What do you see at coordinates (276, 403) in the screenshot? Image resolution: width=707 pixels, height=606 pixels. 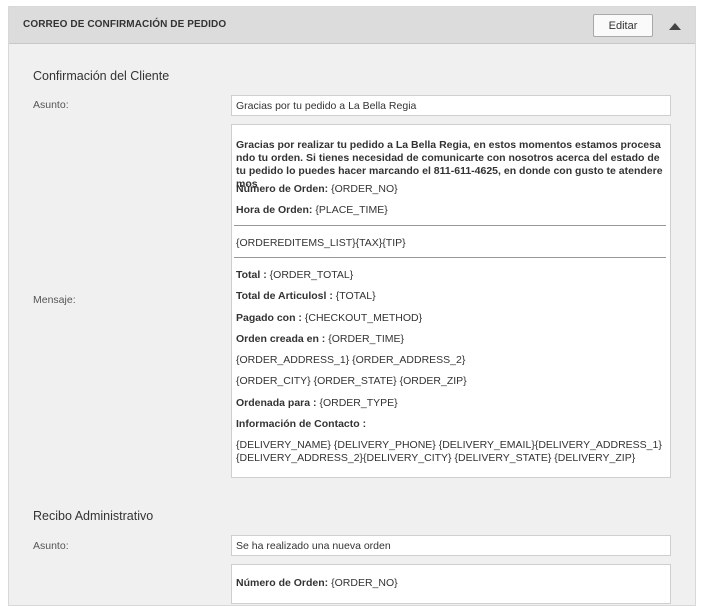 I see `ordered-for-label: Ordenada para :` at bounding box center [276, 403].